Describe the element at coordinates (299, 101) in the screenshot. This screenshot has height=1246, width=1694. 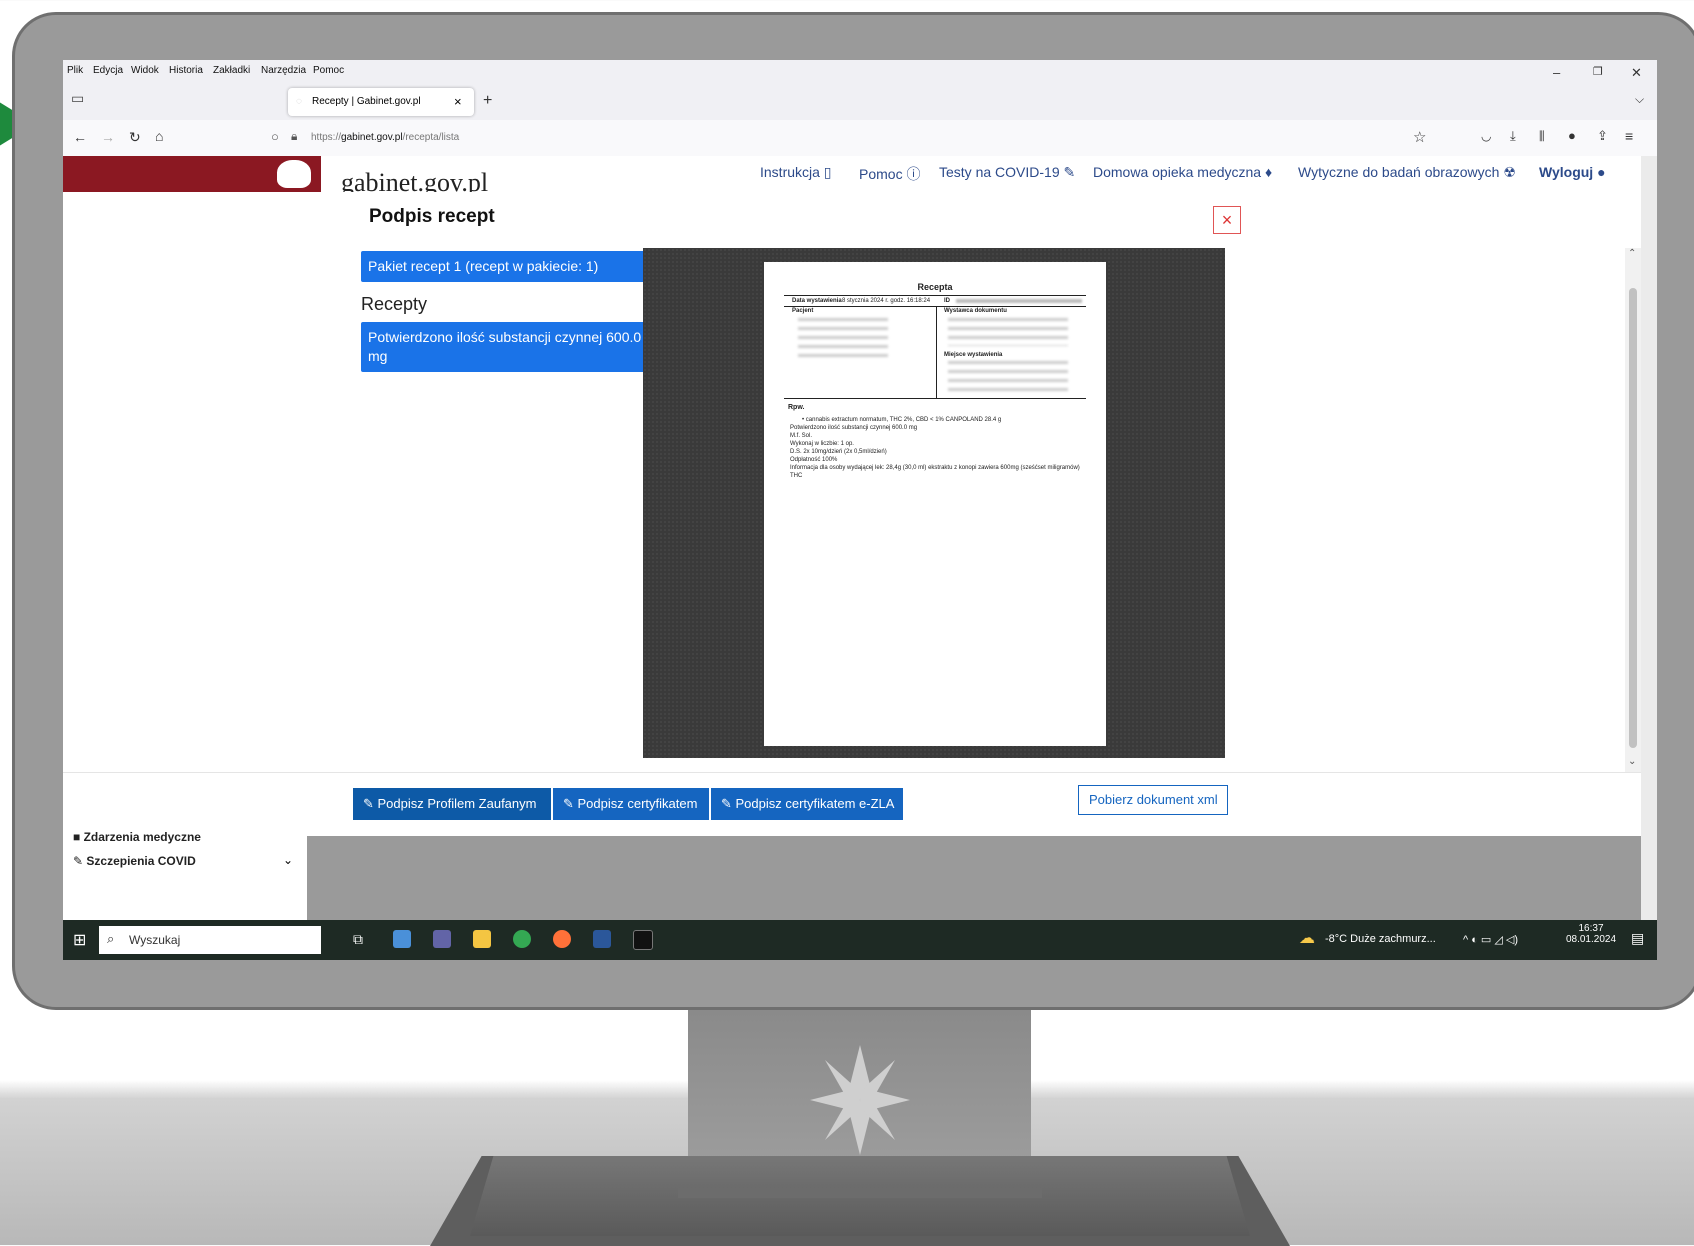
I see `favicon-icon: ◌` at that location.